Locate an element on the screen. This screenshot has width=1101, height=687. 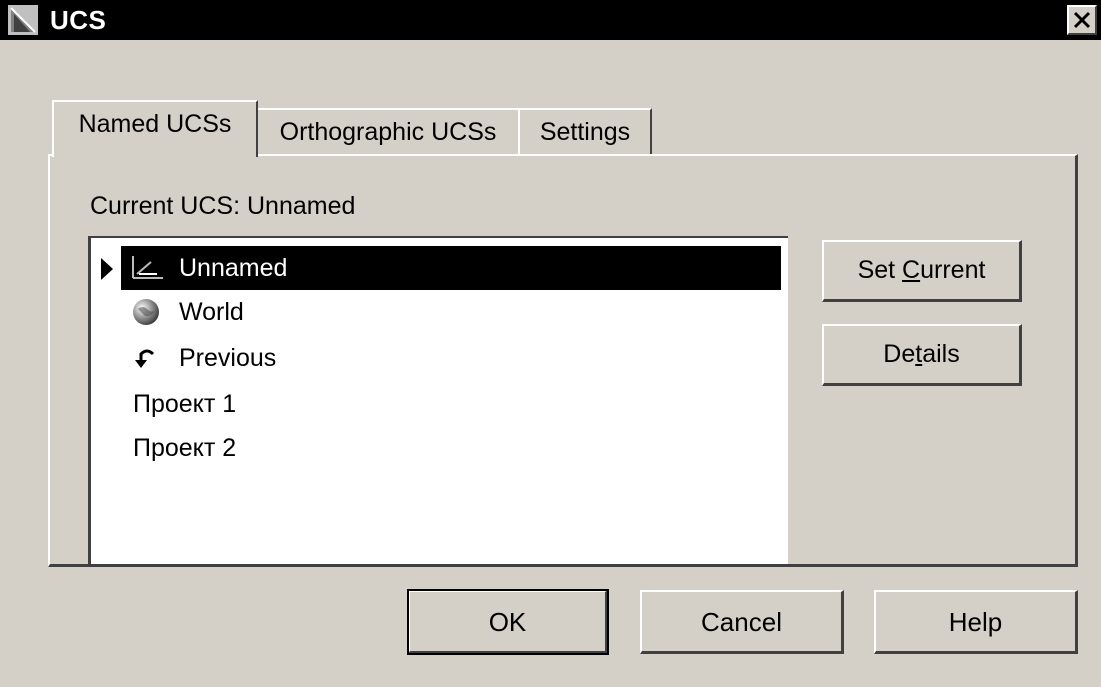
current-marker-icon is located at coordinates (107, 269).